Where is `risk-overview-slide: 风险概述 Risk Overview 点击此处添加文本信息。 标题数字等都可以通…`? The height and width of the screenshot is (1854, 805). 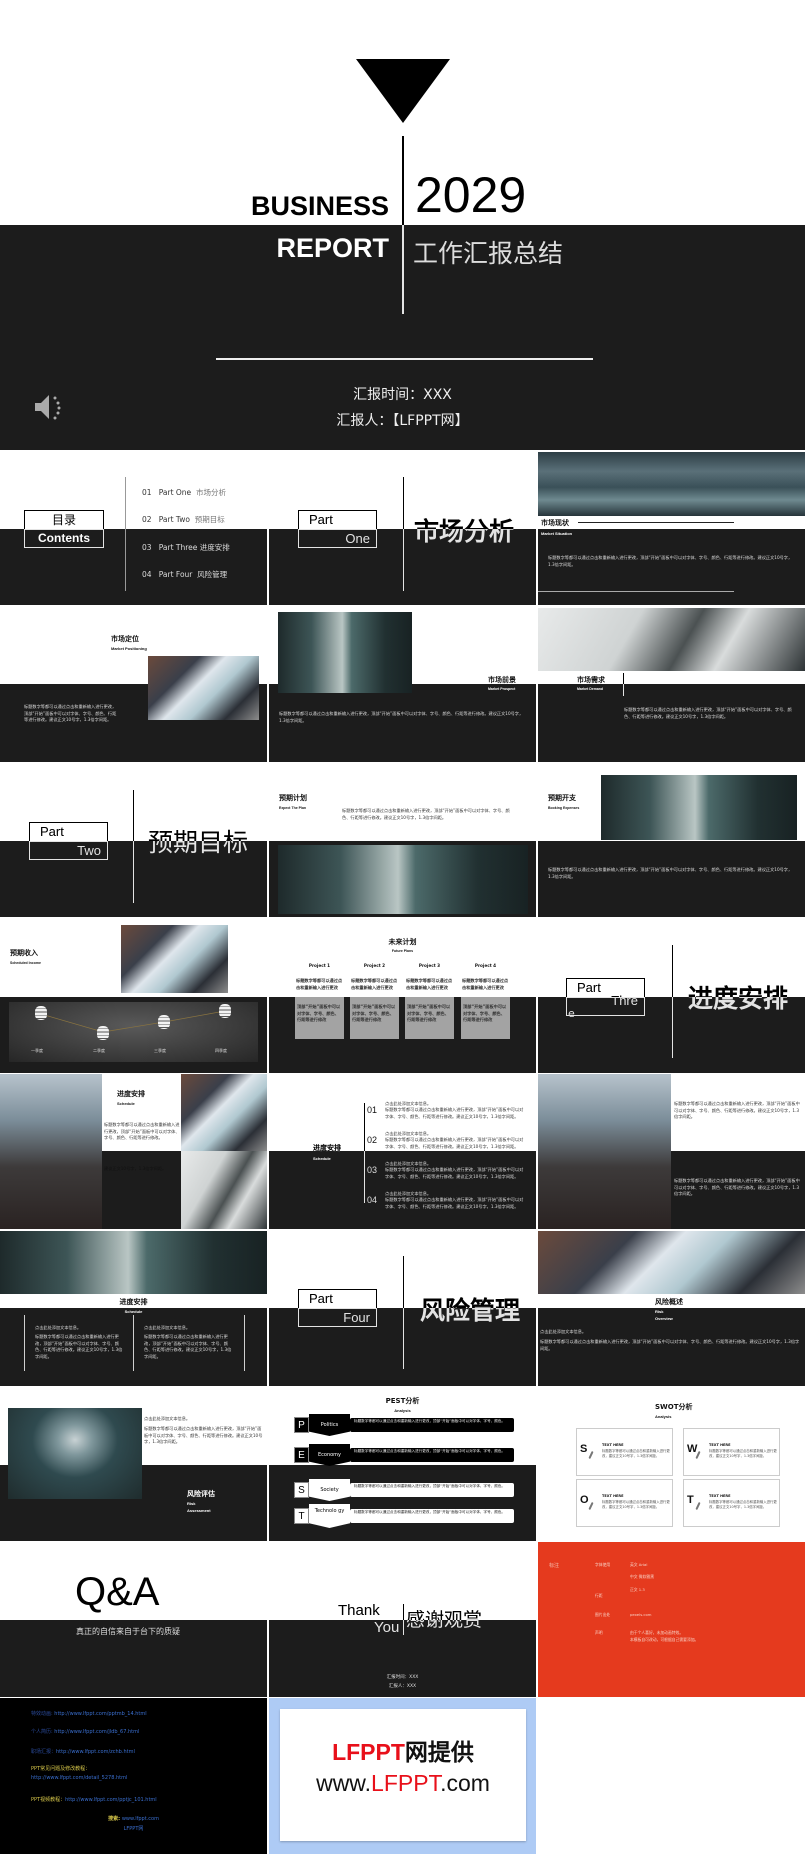 risk-overview-slide: 风险概述 Risk Overview 点击此处添加文本信息。 标题数字等都可以通… is located at coordinates (671, 1308).